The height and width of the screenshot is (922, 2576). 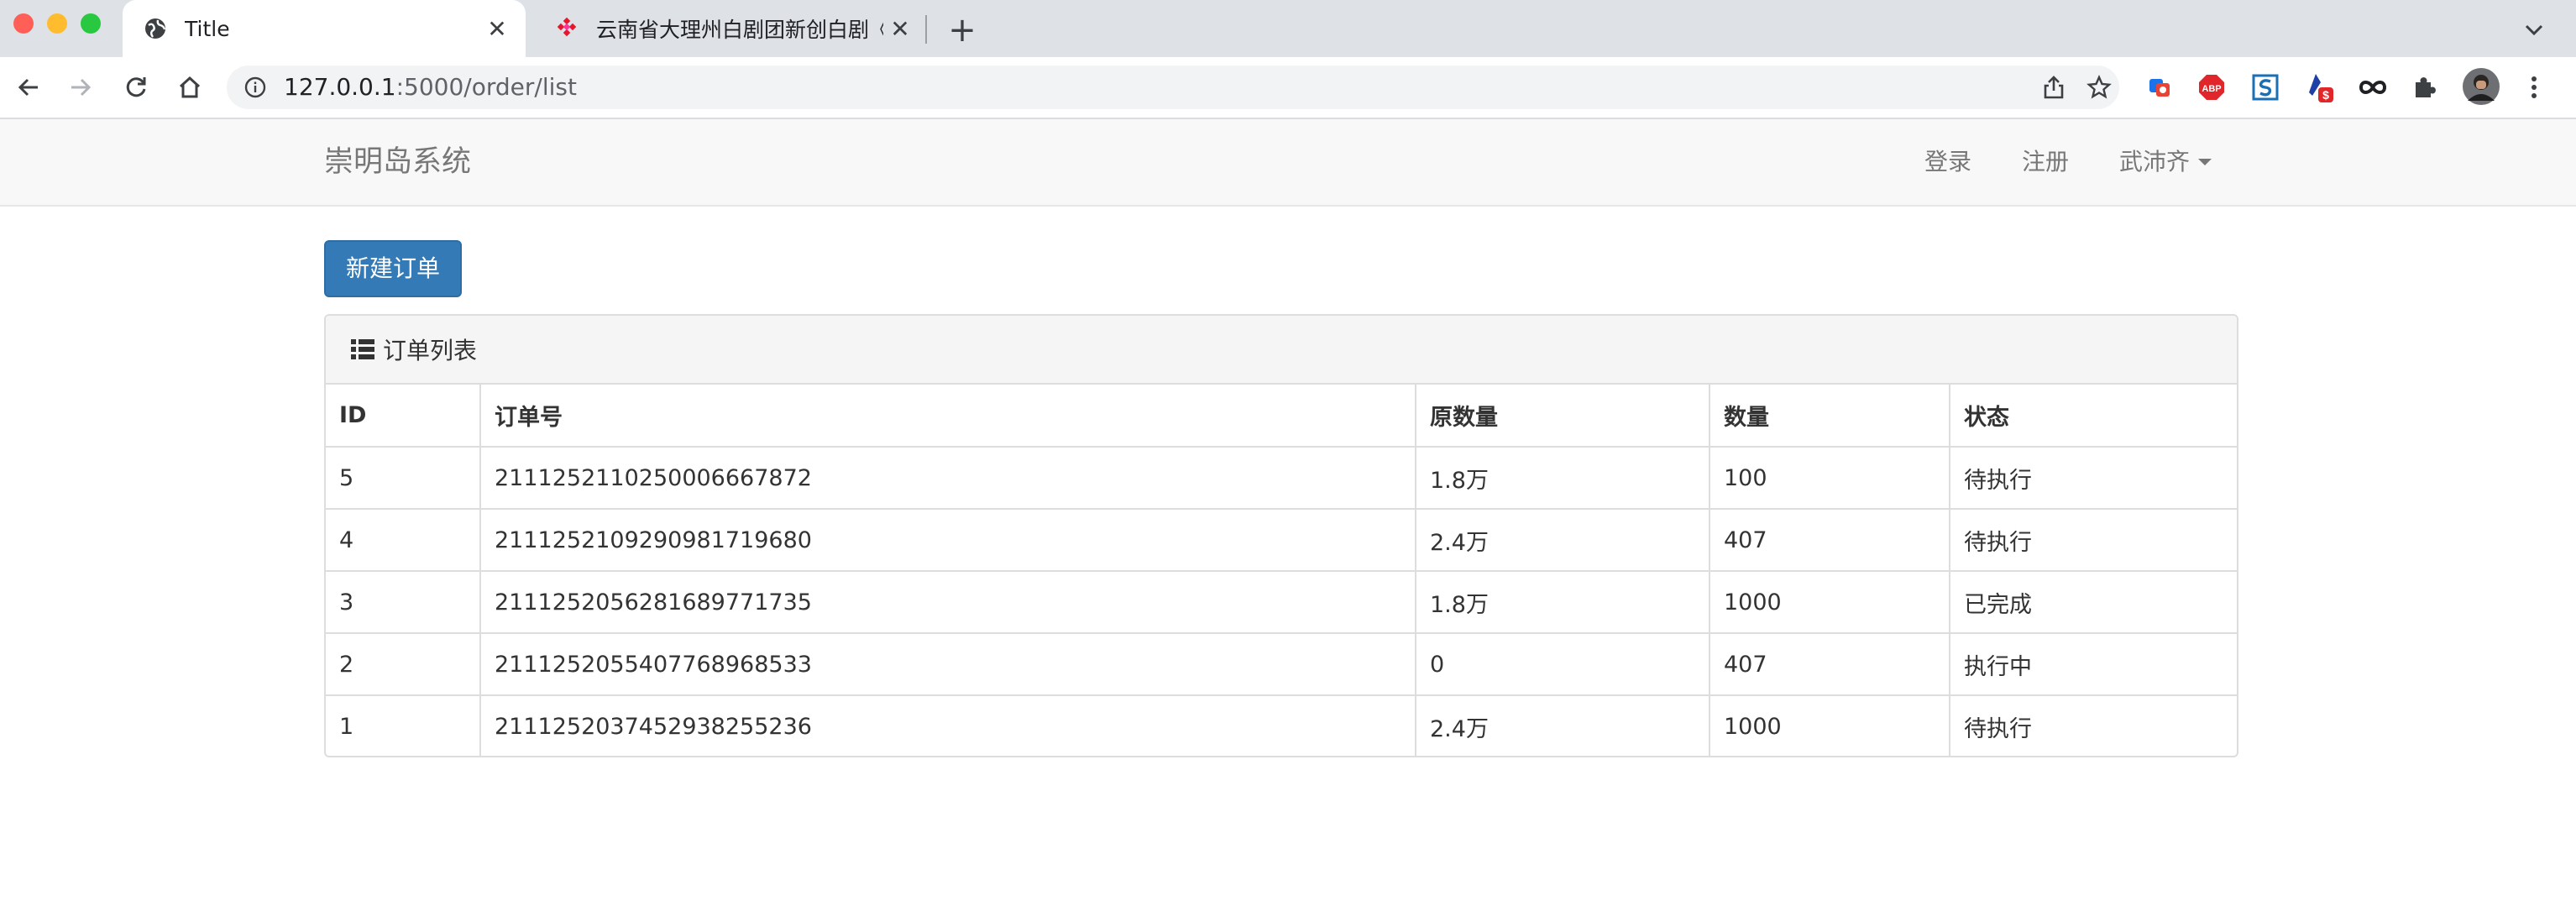 What do you see at coordinates (404, 416) in the screenshot?
I see `column-header-id: ID` at bounding box center [404, 416].